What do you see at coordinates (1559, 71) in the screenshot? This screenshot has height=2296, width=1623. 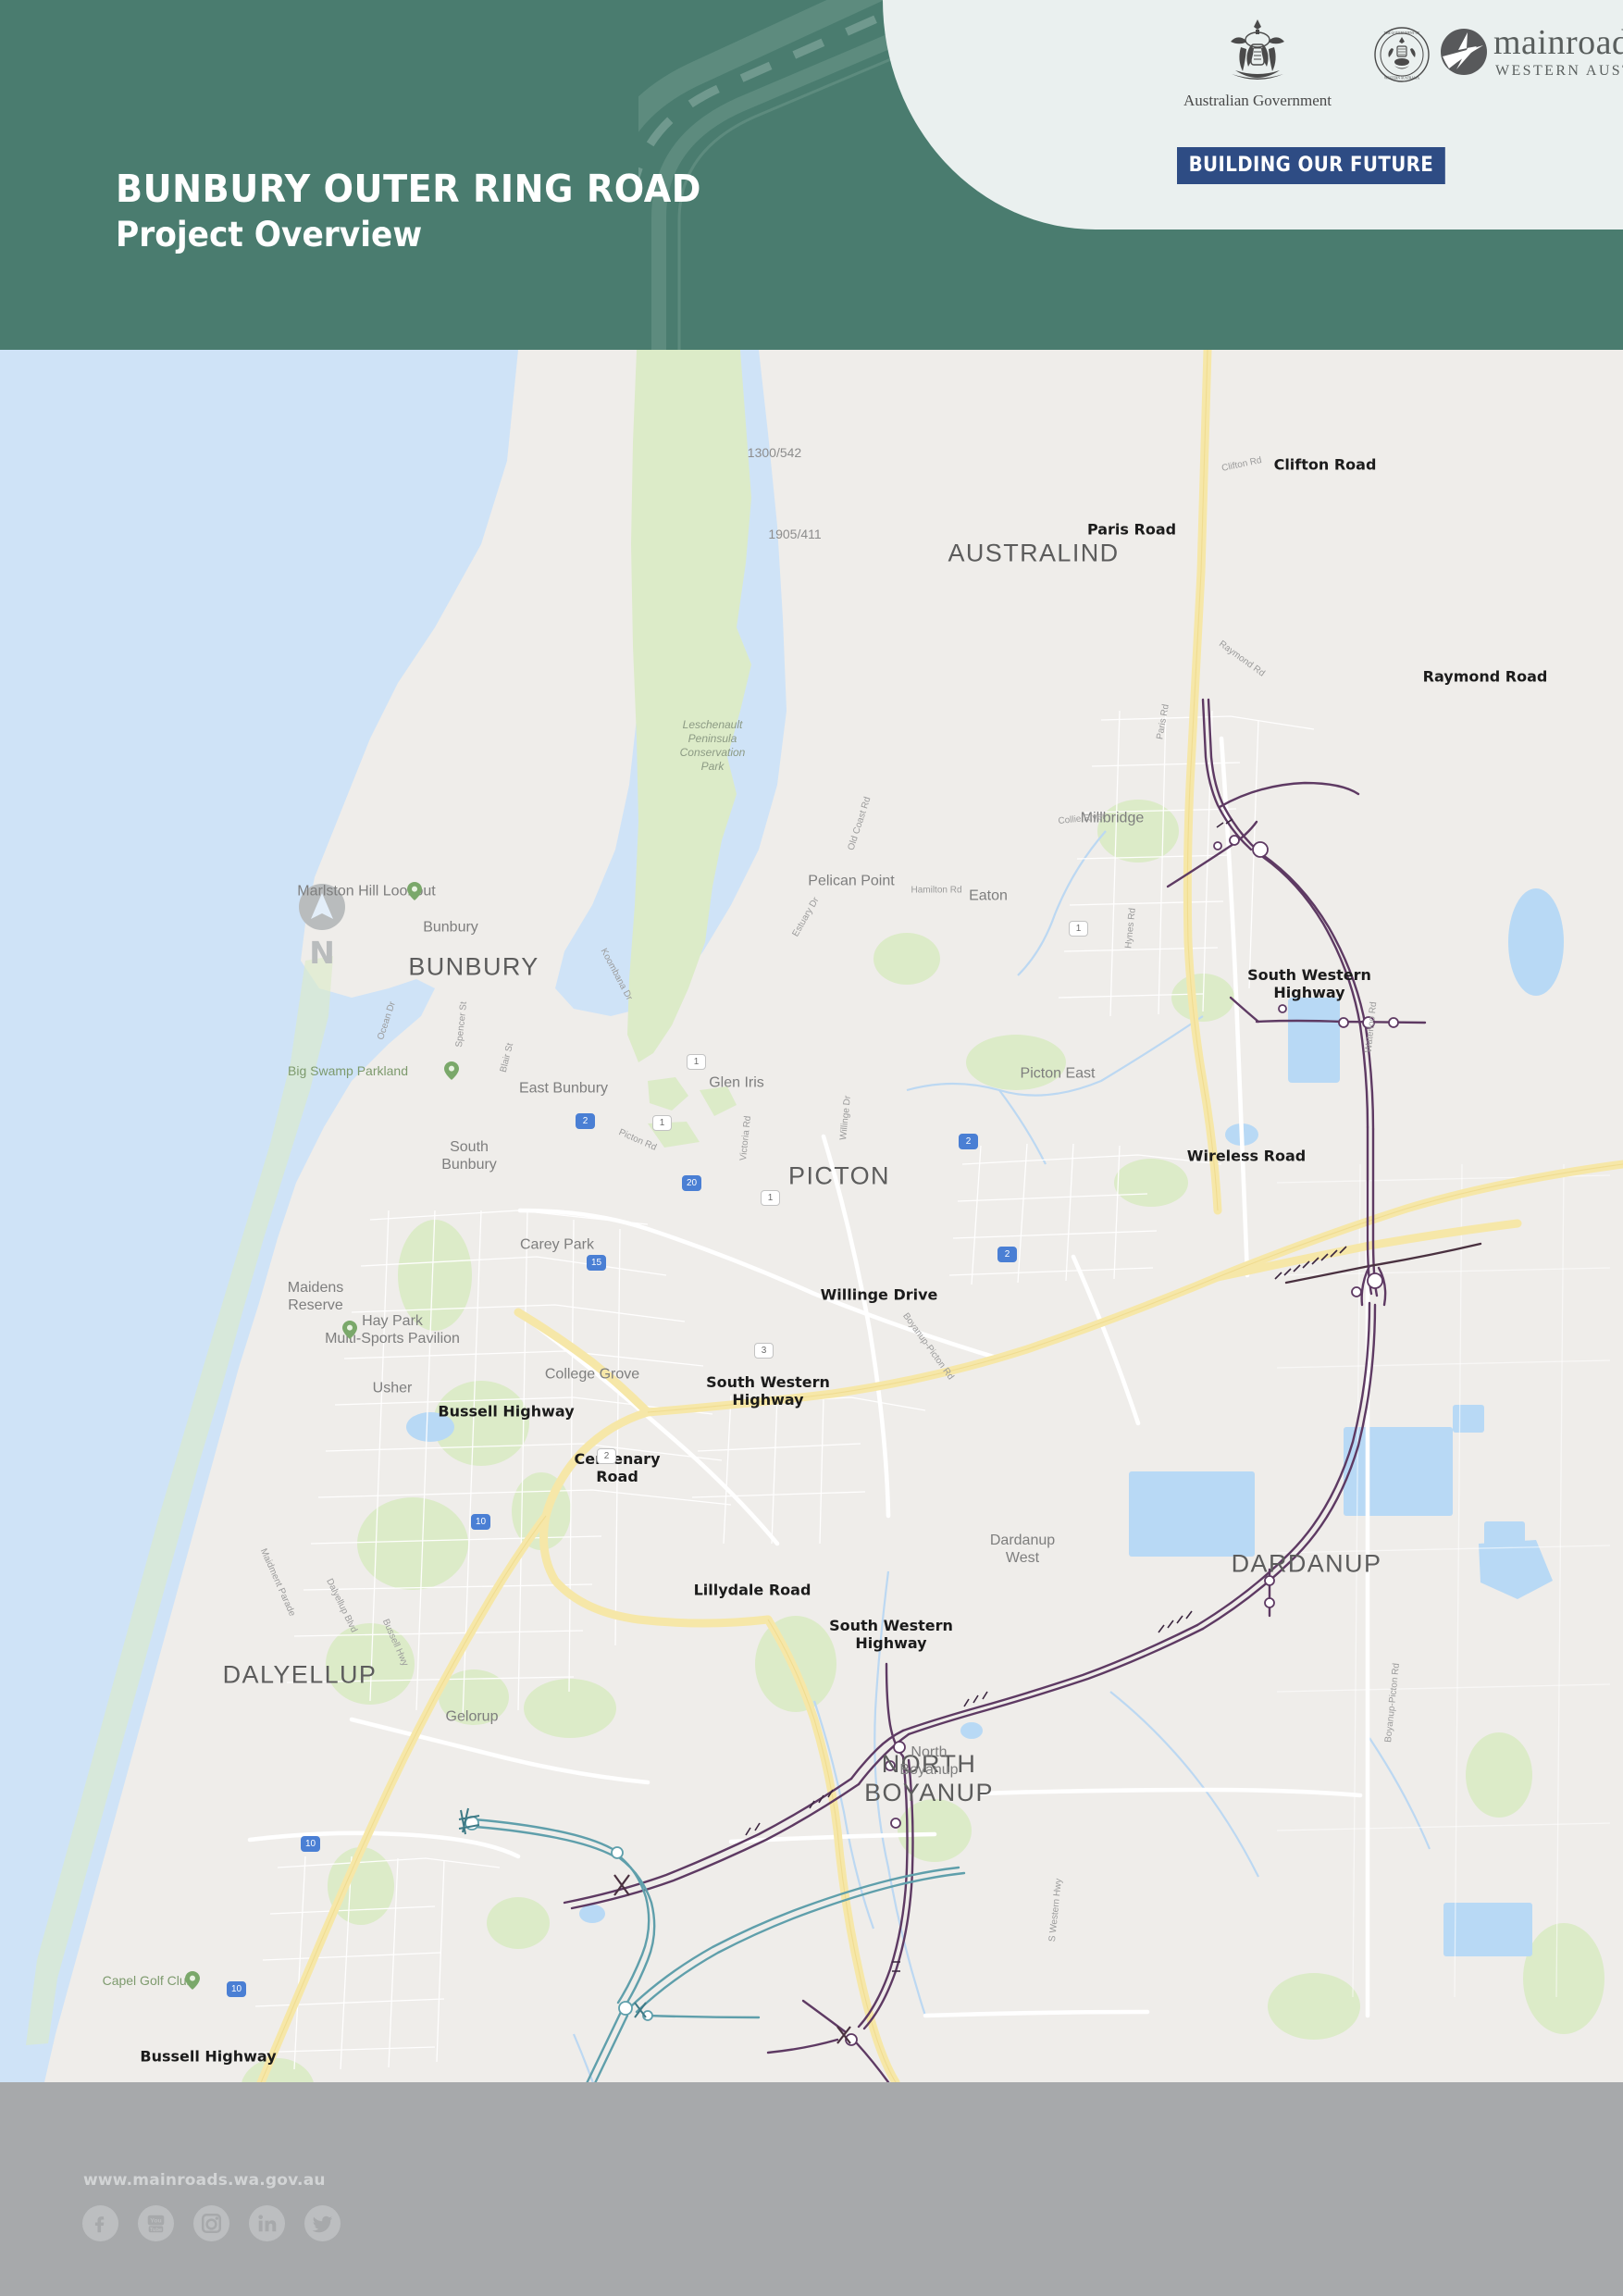 I see `mainroads-subtitle: WESTERN AUSTRALIA` at bounding box center [1559, 71].